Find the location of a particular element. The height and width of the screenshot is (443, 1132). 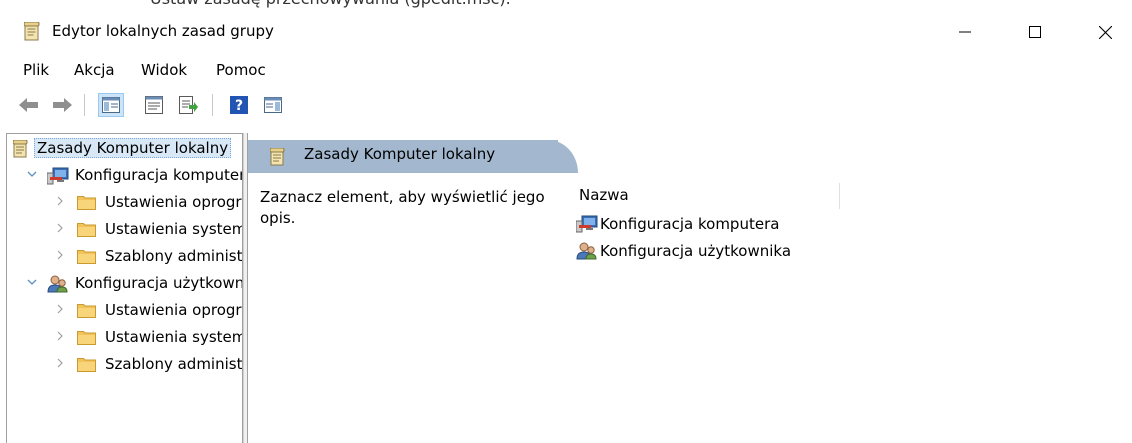

help-button: ? is located at coordinates (239, 105).